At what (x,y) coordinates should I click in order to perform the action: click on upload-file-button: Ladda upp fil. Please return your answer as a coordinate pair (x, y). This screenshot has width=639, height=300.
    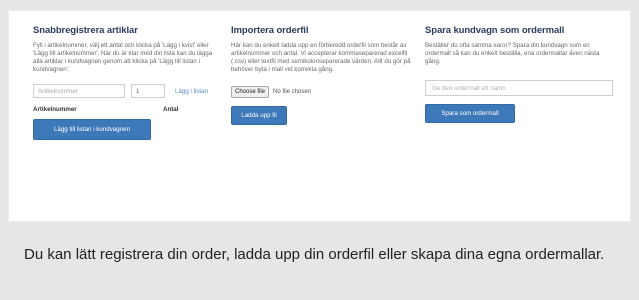
    Looking at the image, I should click on (259, 115).